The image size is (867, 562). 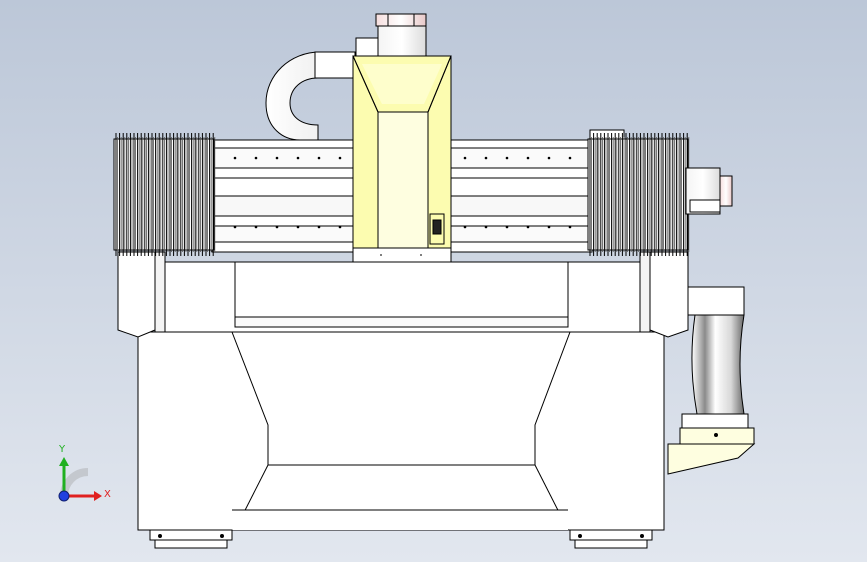 What do you see at coordinates (62, 449) in the screenshot?
I see `y-axis-label: Y` at bounding box center [62, 449].